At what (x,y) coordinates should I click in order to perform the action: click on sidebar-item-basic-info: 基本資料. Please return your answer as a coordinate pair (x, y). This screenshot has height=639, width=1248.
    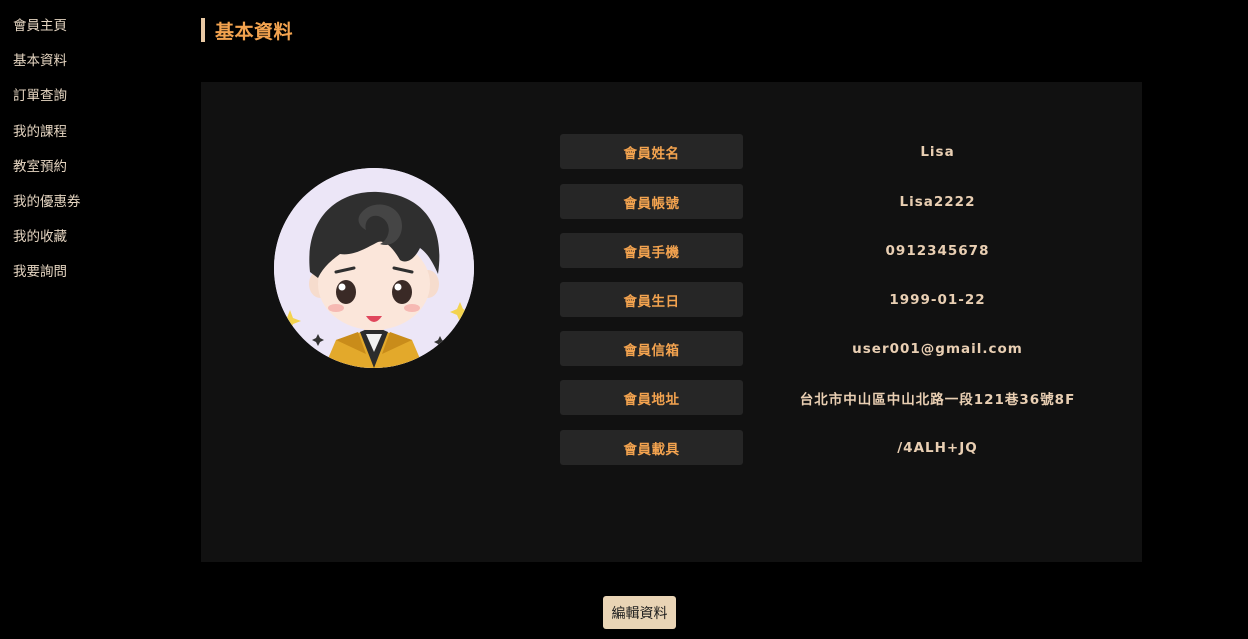
    Looking at the image, I should click on (88, 61).